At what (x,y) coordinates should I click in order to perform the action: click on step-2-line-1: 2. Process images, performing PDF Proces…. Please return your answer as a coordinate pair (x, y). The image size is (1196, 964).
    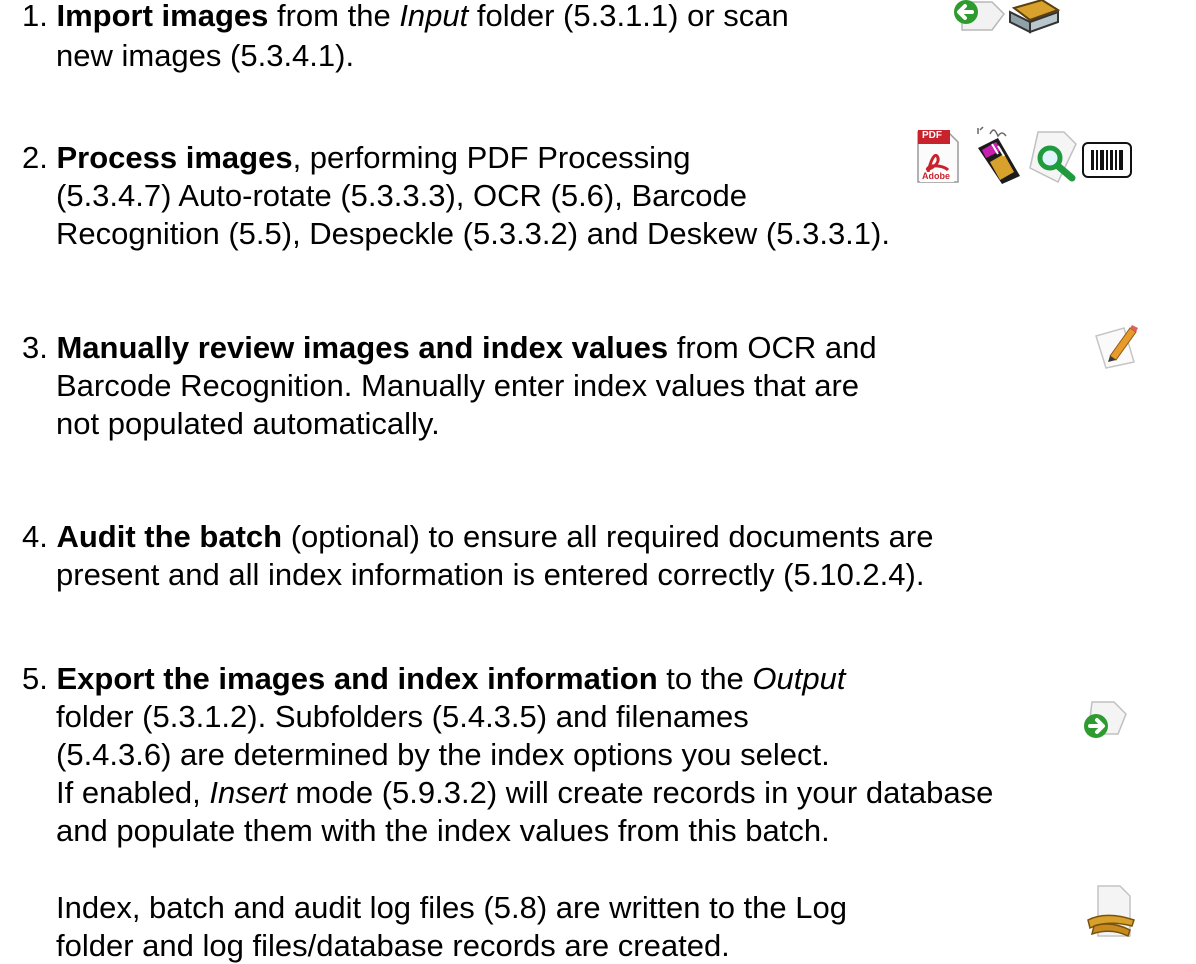
    Looking at the image, I should click on (356, 158).